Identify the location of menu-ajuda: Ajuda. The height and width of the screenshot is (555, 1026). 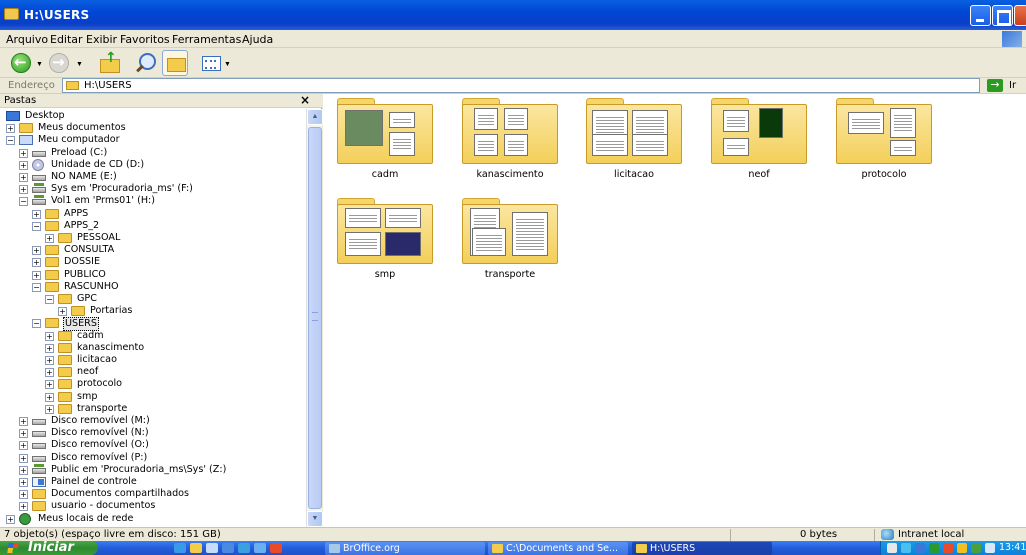
(257, 39).